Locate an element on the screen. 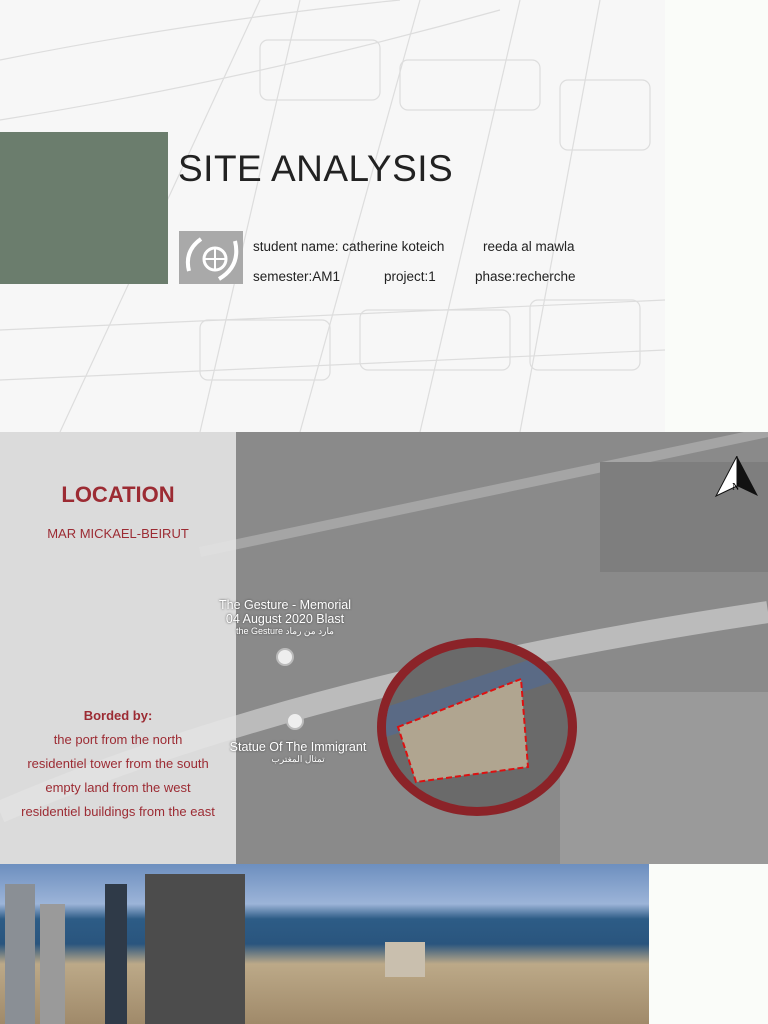  statue-pin-icon is located at coordinates (295, 721).